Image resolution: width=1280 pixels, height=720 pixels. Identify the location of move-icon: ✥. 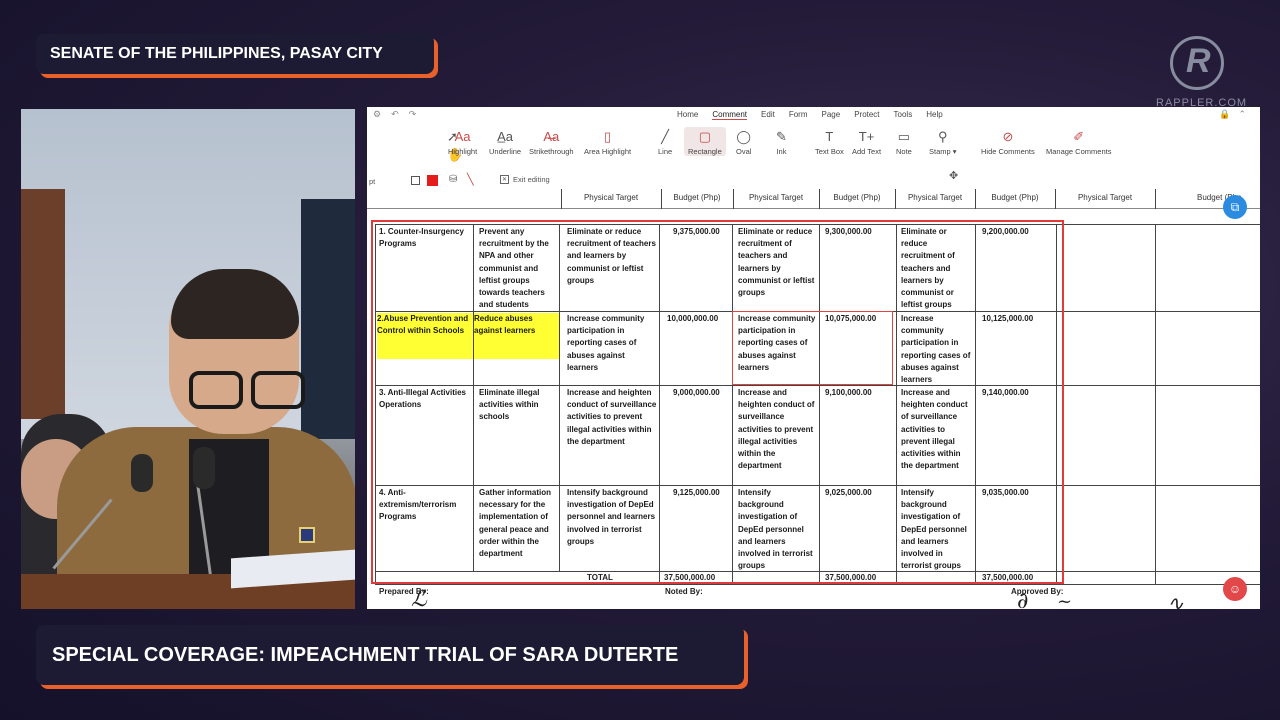
(953, 175).